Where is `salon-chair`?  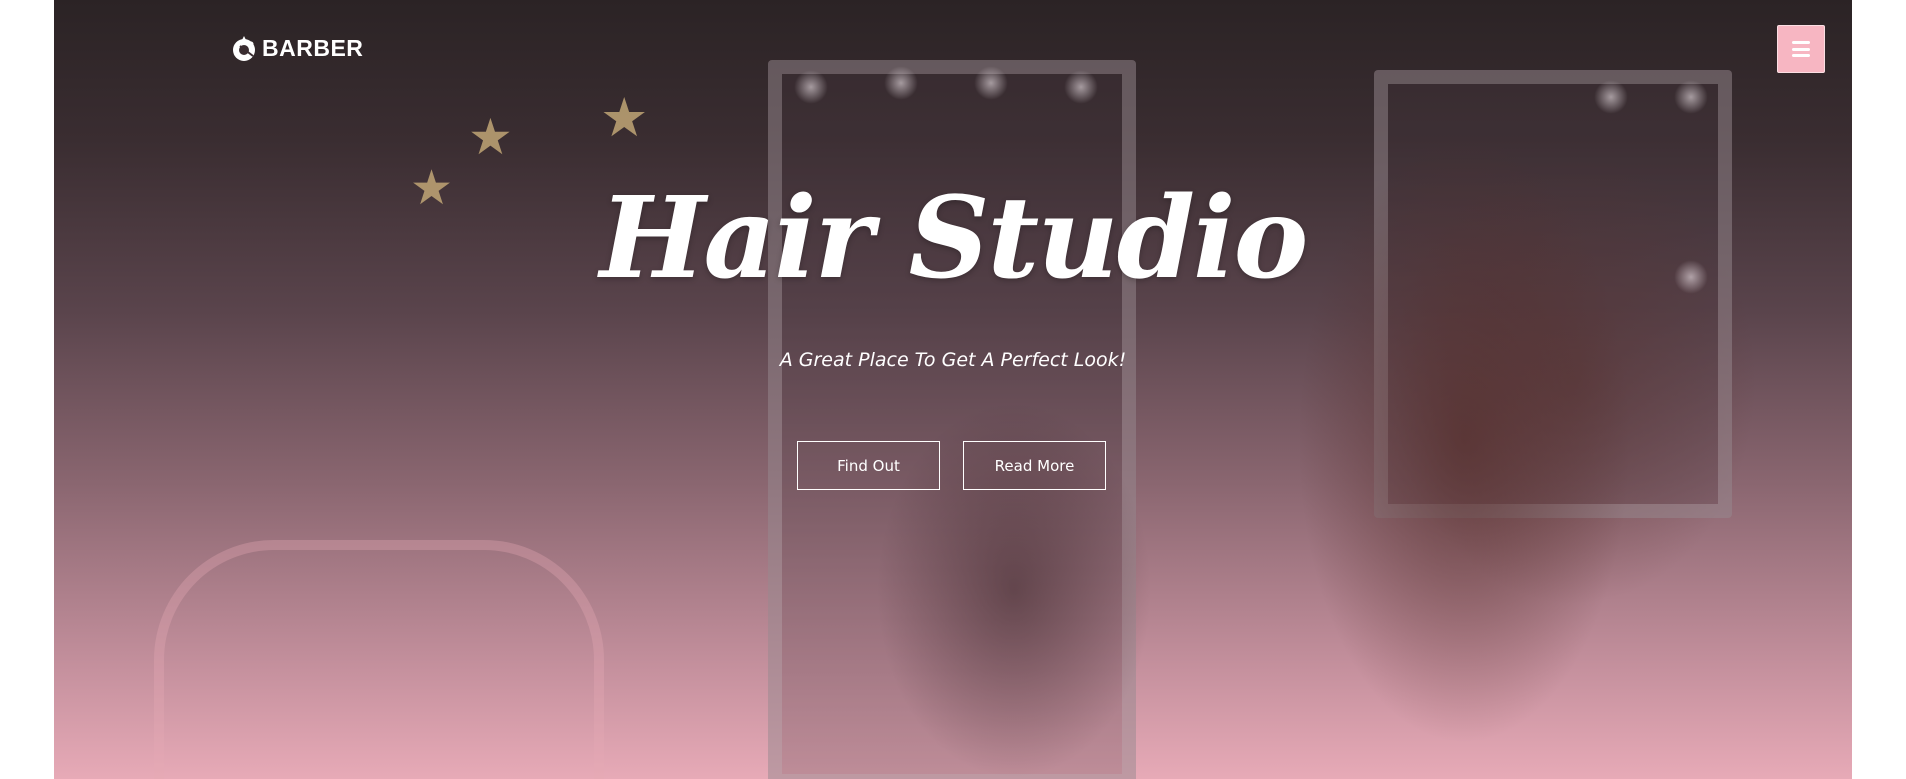
salon-chair is located at coordinates (379, 659).